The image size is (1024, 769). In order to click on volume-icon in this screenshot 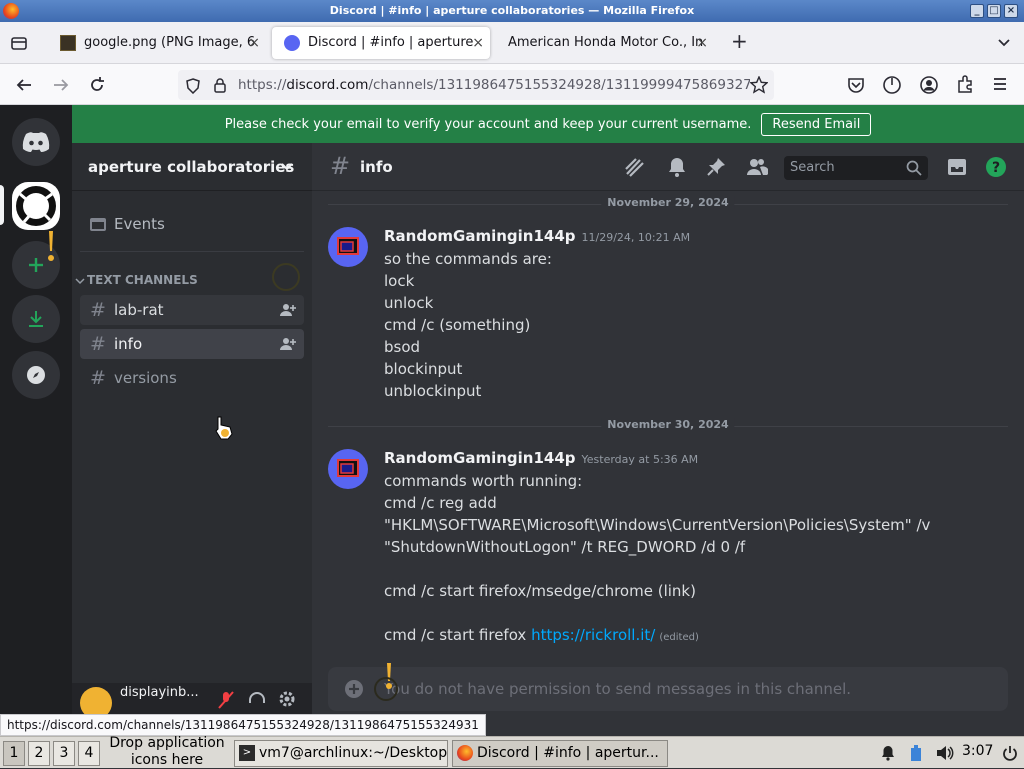, I will do `click(945, 753)`.